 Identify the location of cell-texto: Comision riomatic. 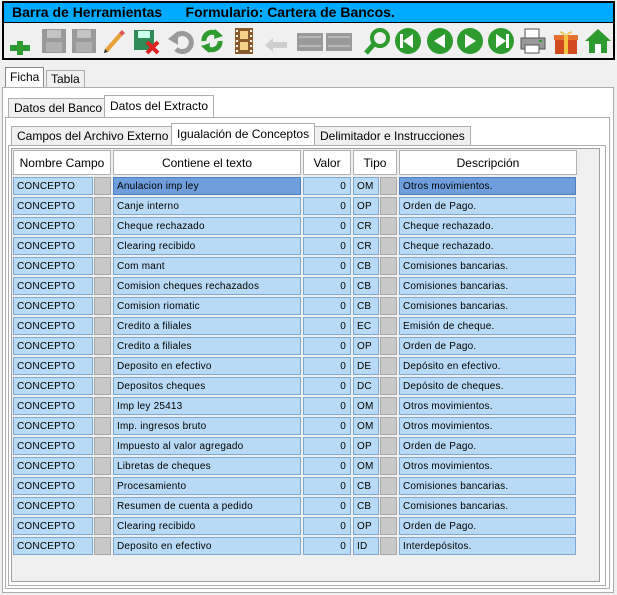
(207, 306).